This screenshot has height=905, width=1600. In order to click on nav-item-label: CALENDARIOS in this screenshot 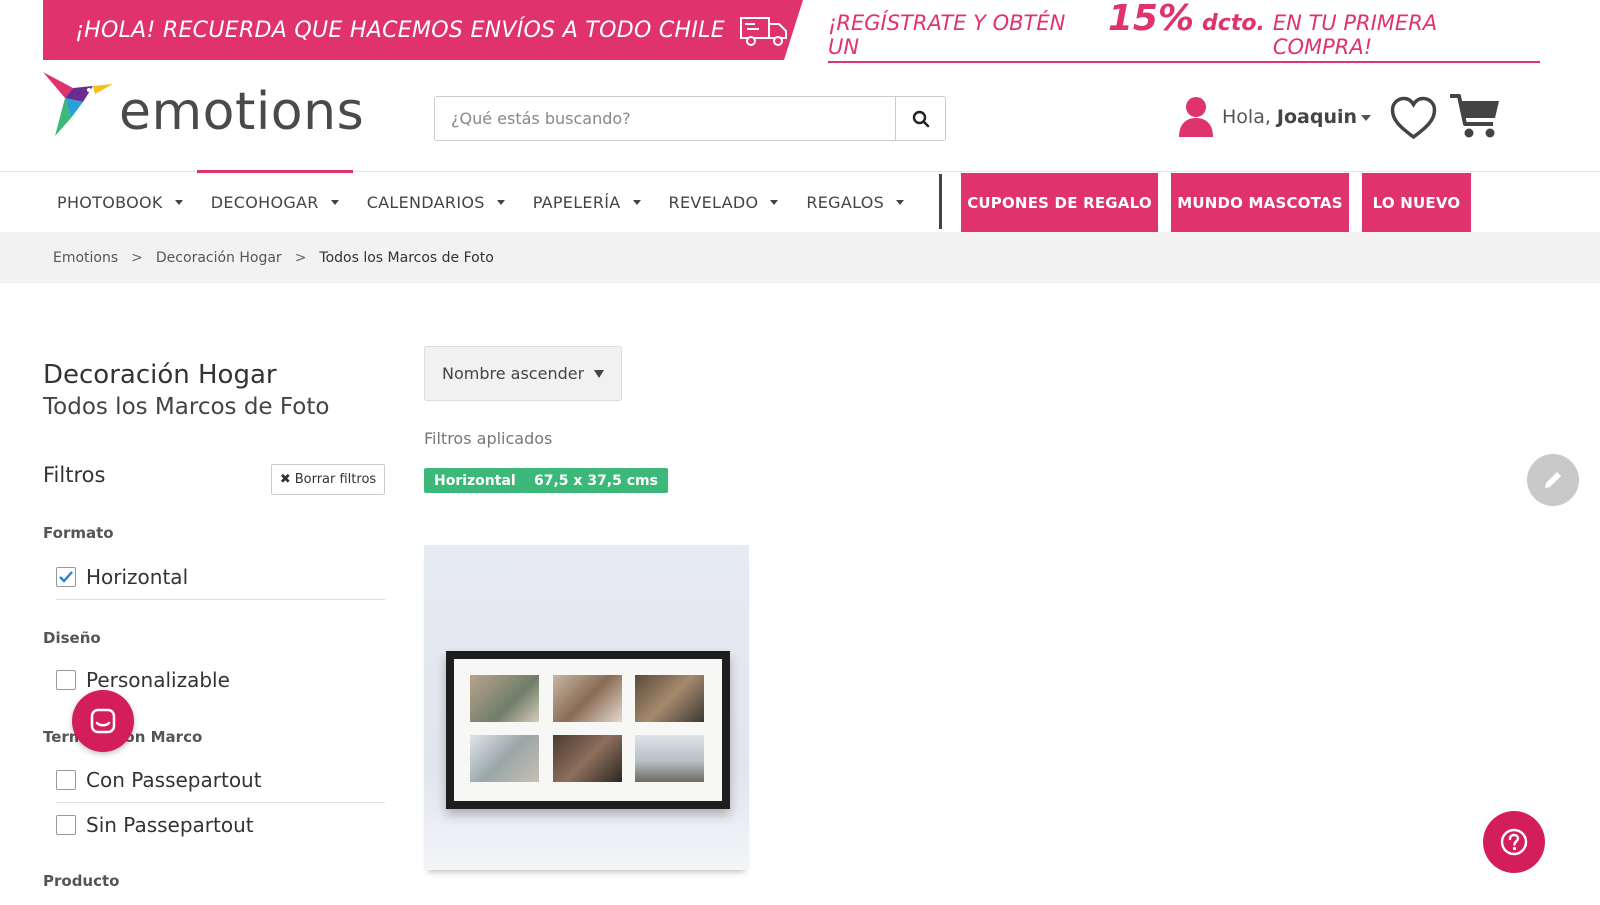, I will do `click(425, 202)`.